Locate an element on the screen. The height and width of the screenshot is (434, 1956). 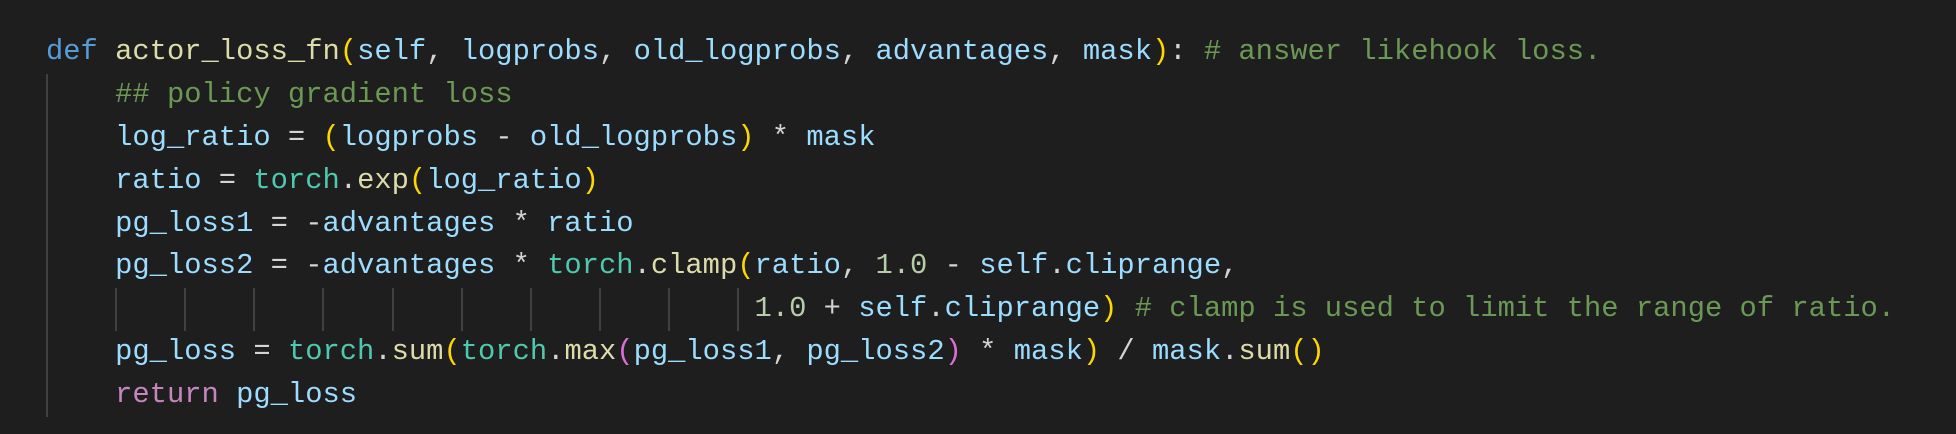
code-line: ratio = torch.exp(log_ratio) is located at coordinates (970, 181).